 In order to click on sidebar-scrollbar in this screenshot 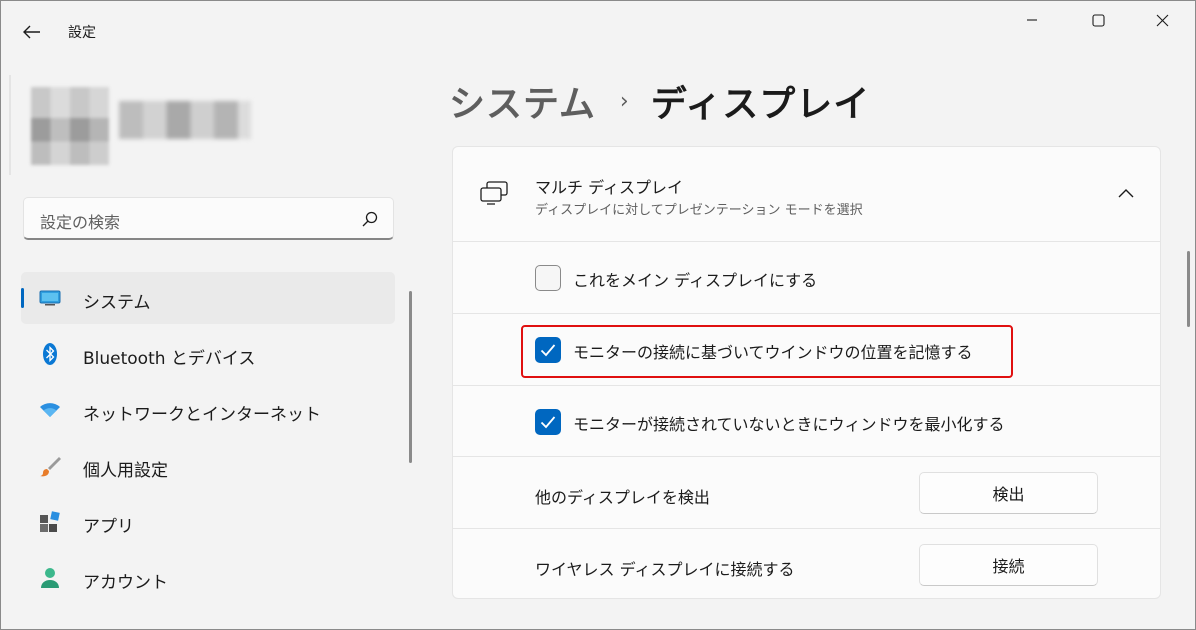, I will do `click(410, 377)`.